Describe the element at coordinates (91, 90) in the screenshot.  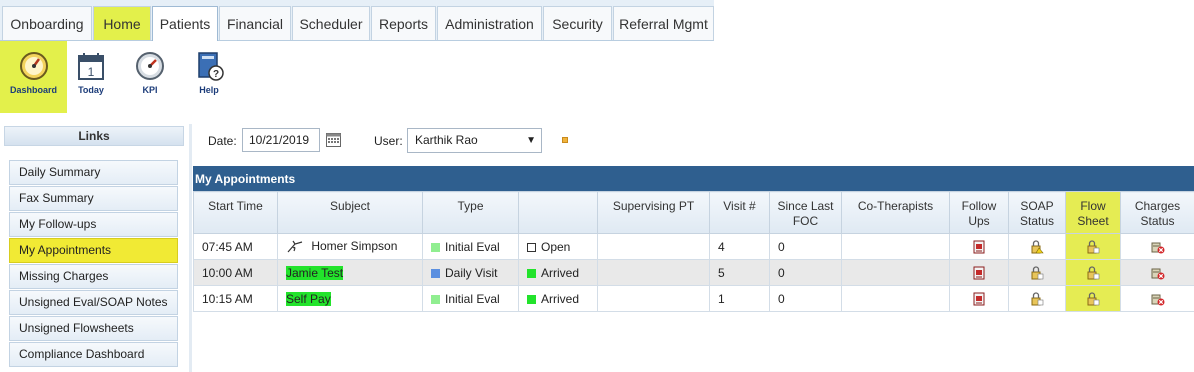
I see `ribbon-today-label: Today` at that location.